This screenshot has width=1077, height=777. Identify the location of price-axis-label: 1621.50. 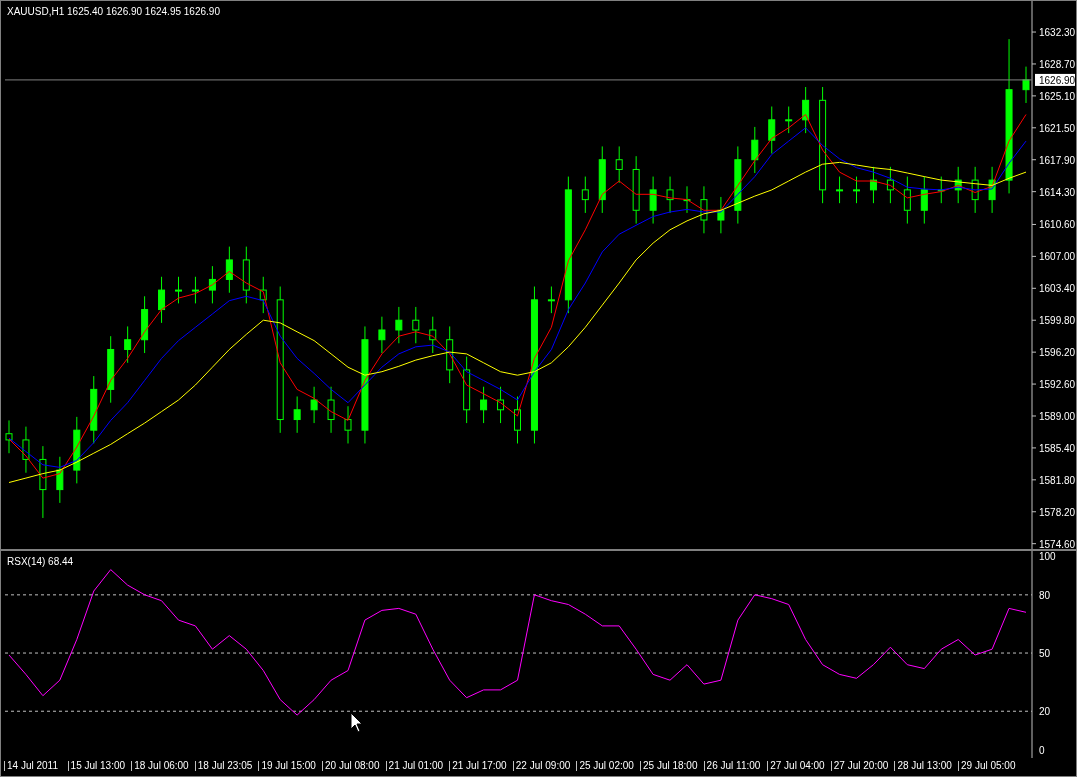
(1057, 128).